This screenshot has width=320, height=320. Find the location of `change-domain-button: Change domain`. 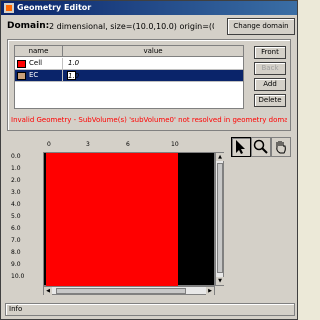

change-domain-button: Change domain is located at coordinates (261, 26).